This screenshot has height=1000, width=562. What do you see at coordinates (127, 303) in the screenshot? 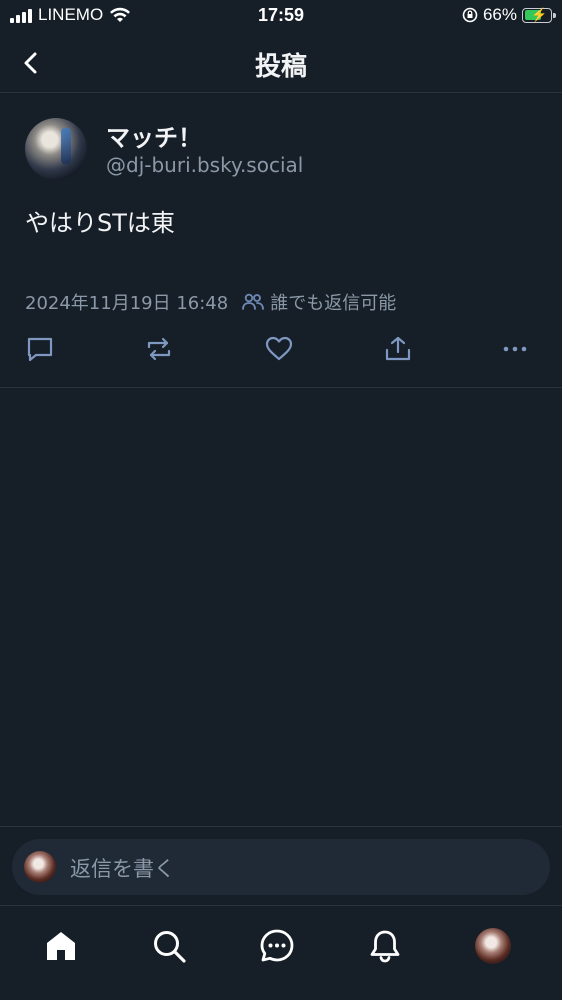
I see `post-timestamp: 2024年11月19日 16:48` at bounding box center [127, 303].